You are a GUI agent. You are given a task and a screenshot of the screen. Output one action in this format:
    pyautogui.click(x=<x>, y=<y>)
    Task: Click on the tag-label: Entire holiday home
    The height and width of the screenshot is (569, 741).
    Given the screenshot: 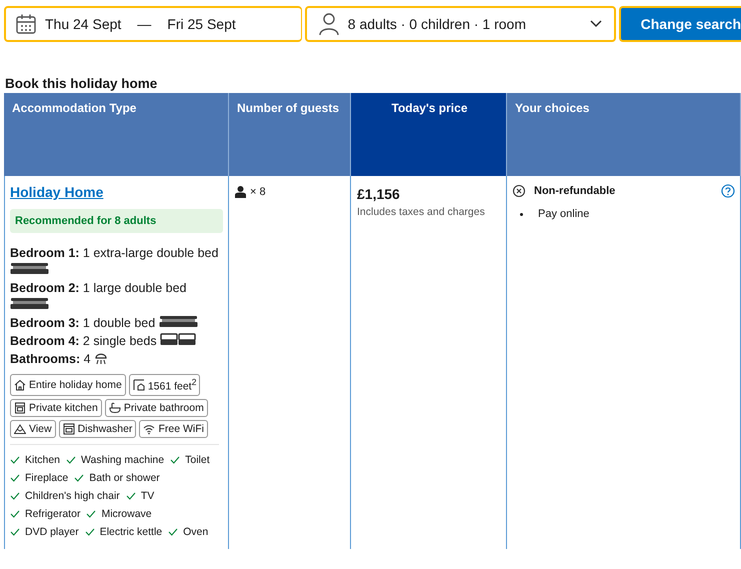 What is the action you would take?
    pyautogui.click(x=75, y=384)
    